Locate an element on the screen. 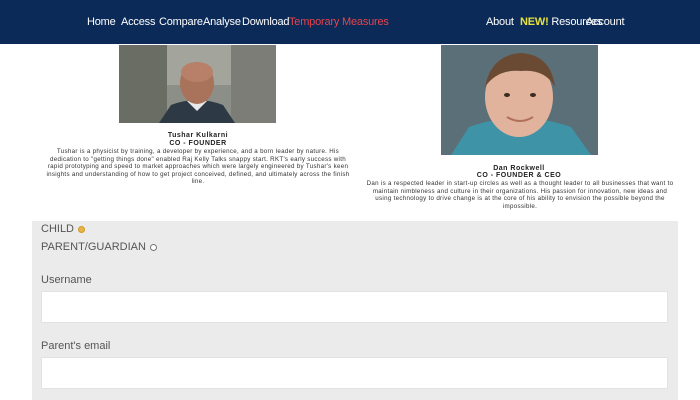 The image size is (700, 400). nav-temporary-measures: Temporary Measures is located at coordinates (339, 22).